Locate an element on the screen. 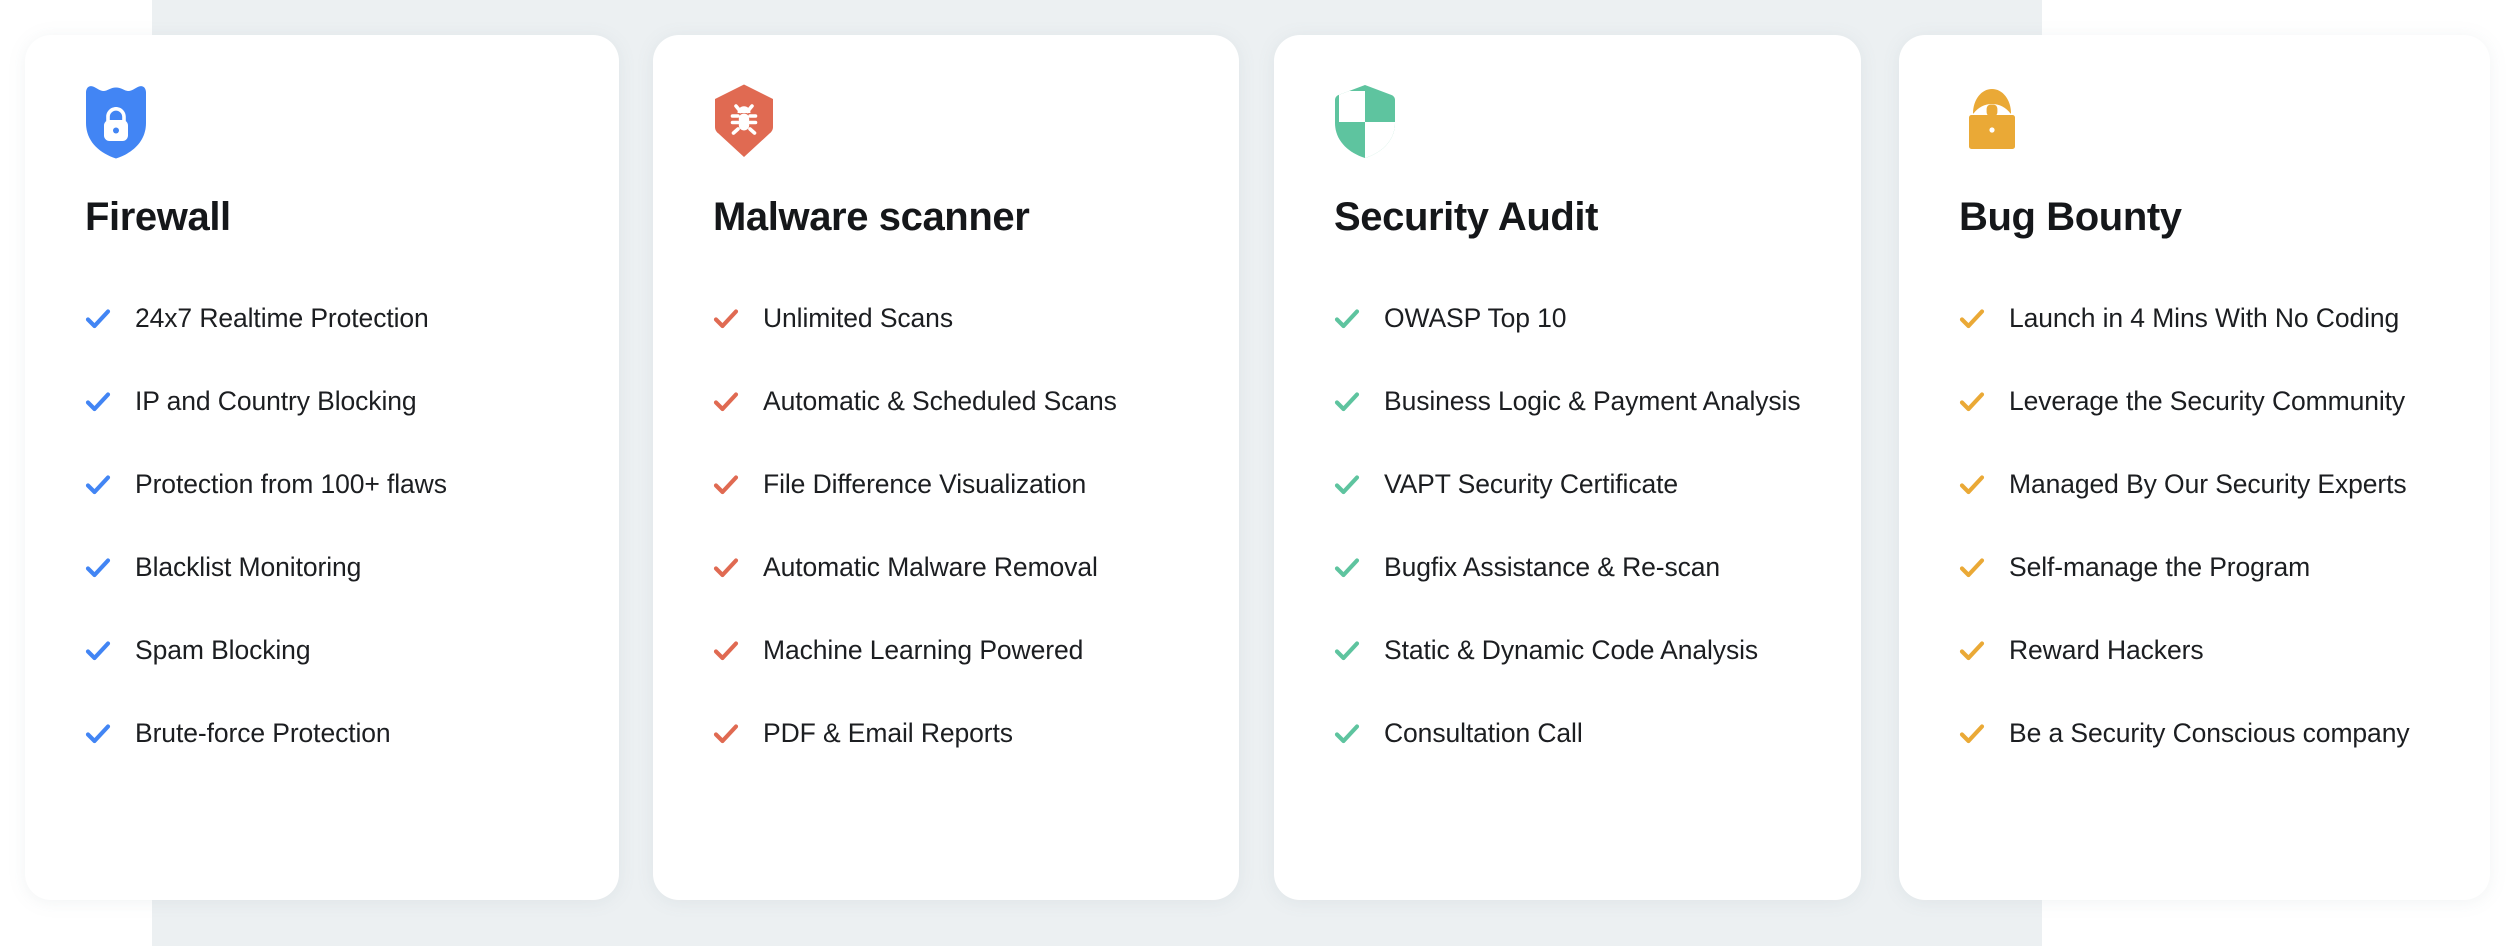 The width and height of the screenshot is (2510, 946). list-item: Business Logic & Payment Analysis is located at coordinates (1575, 401).